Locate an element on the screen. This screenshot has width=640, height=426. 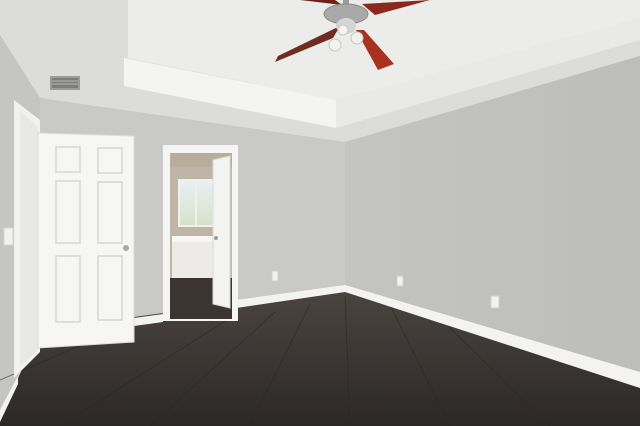
bathroom-doorway is located at coordinates (200, 233).